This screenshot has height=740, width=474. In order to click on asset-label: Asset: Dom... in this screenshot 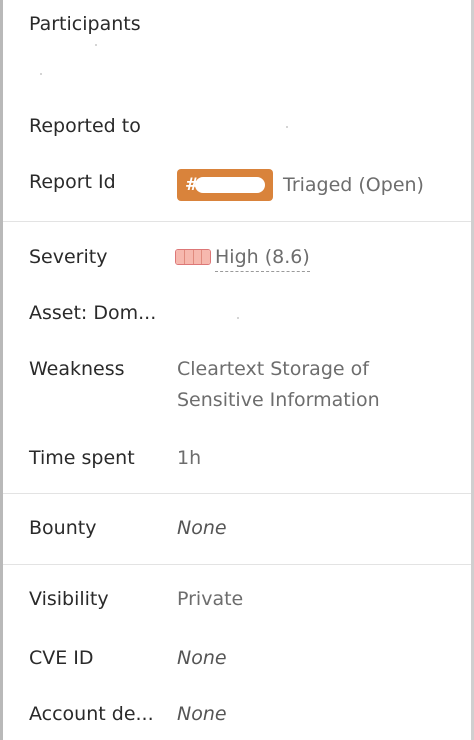, I will do `click(93, 313)`.